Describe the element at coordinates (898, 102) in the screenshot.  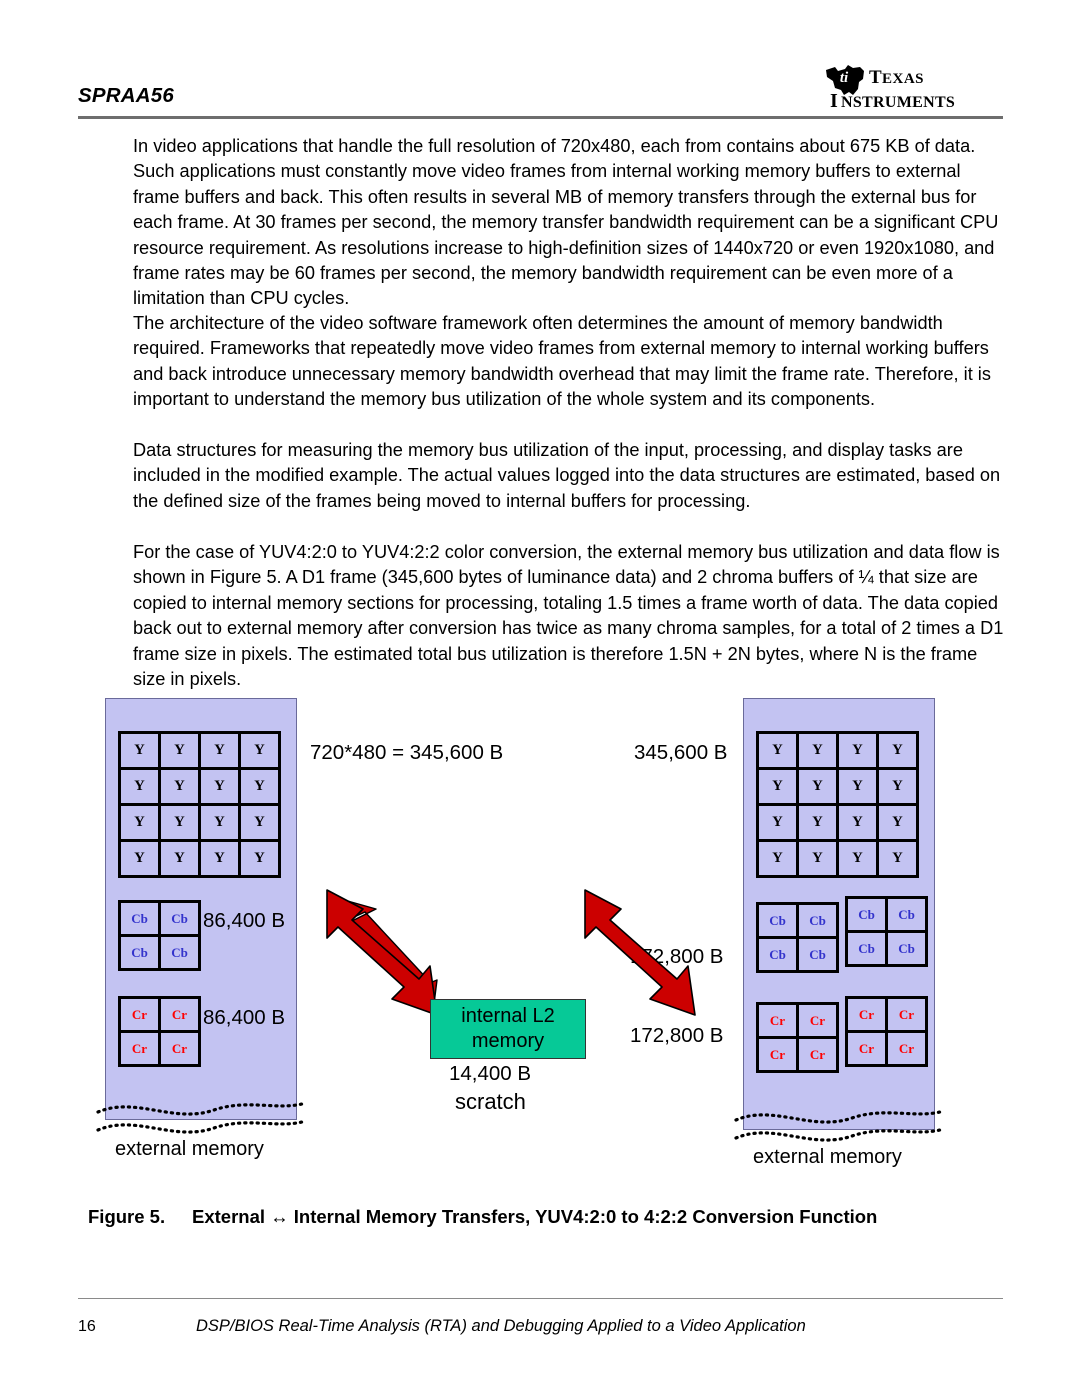
I see `svg-text: NSTRUMENTS` at that location.